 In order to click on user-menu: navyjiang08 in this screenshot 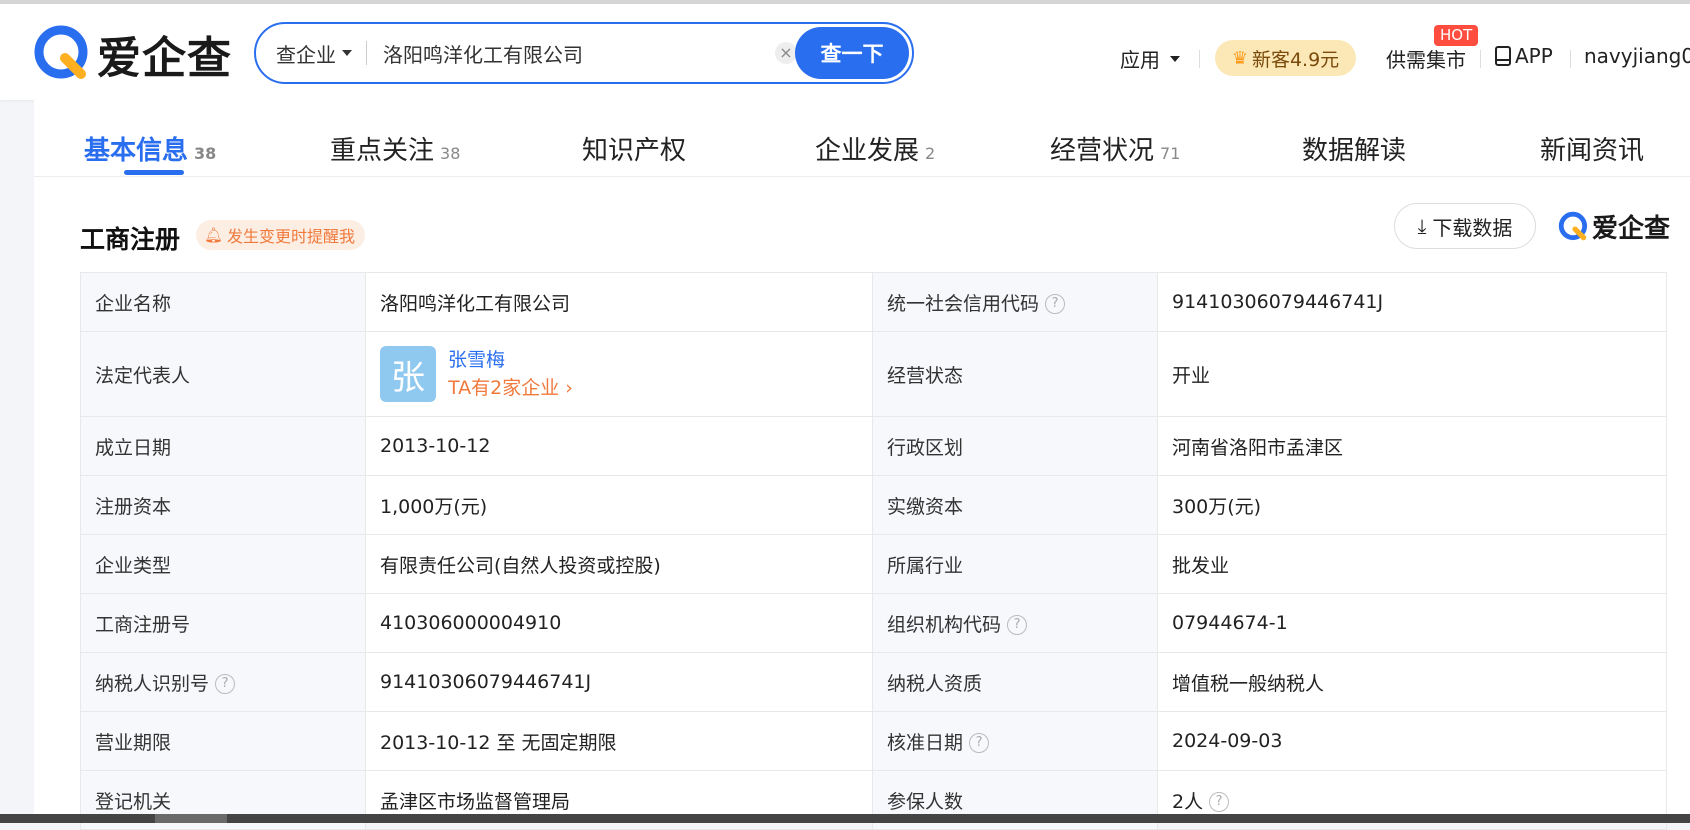, I will do `click(1637, 56)`.